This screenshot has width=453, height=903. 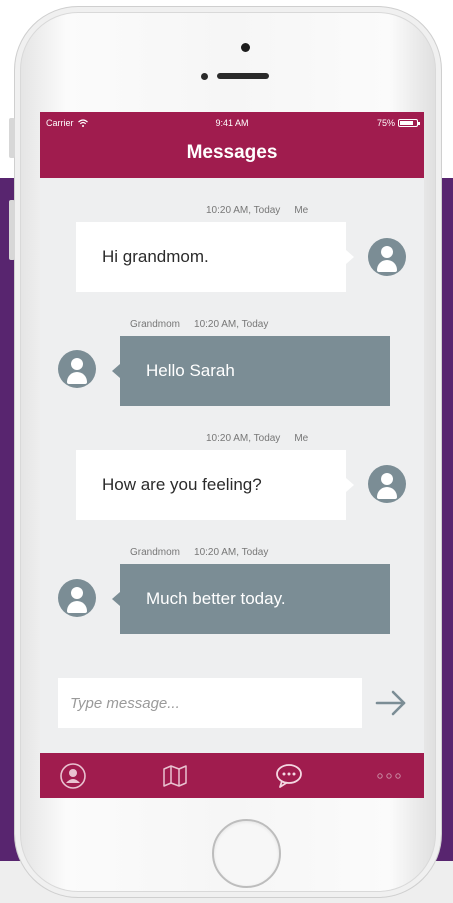 What do you see at coordinates (232, 775) in the screenshot?
I see `tab-bar` at bounding box center [232, 775].